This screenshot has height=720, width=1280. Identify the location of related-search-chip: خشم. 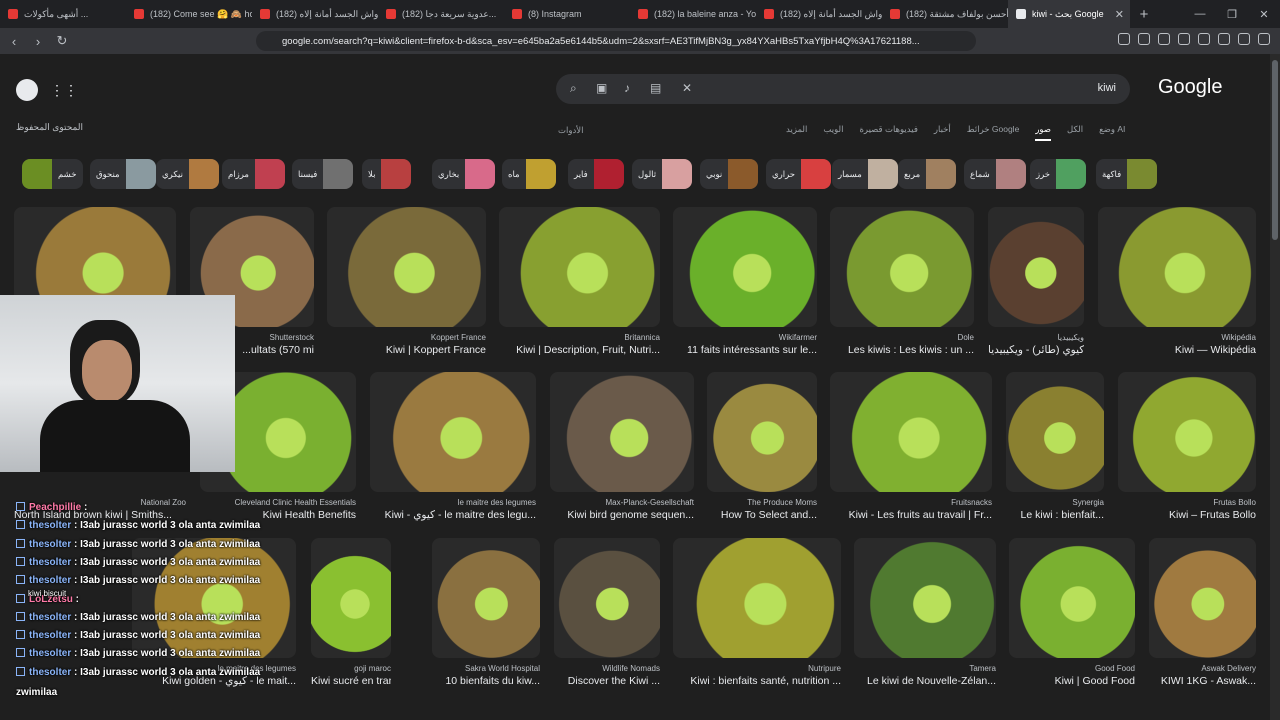
(52, 174).